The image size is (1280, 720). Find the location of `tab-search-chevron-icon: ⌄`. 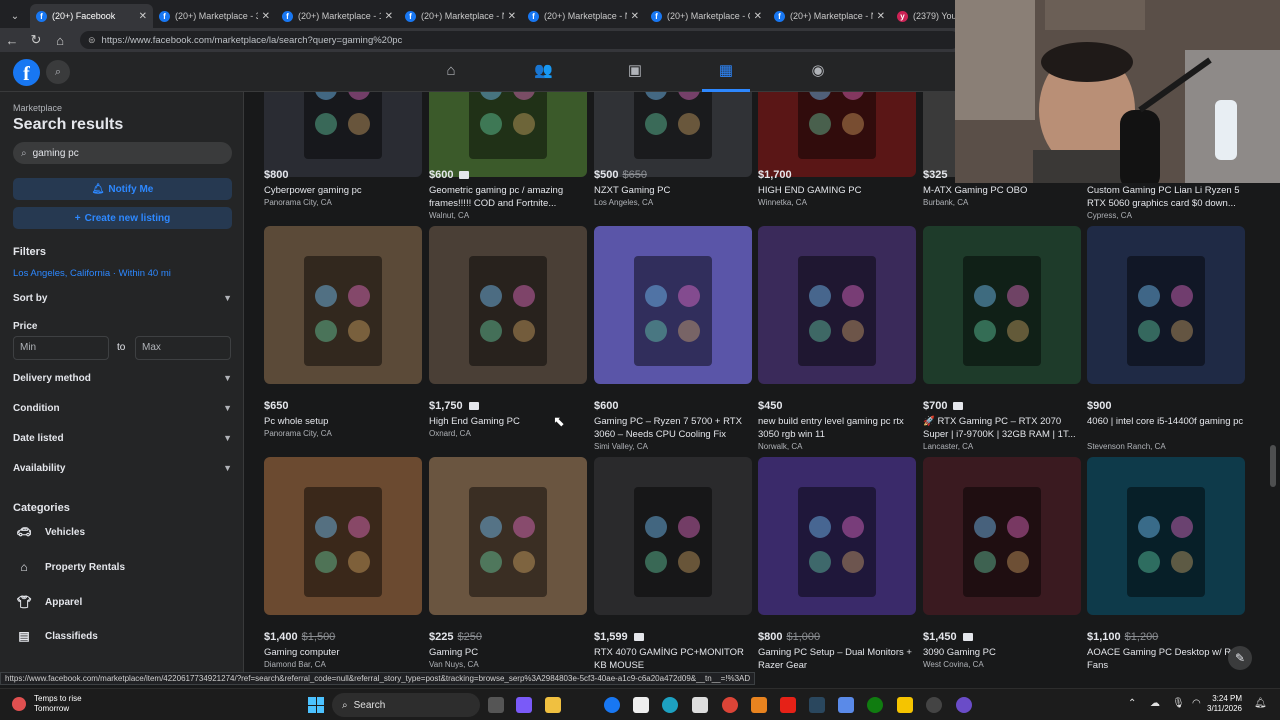

tab-search-chevron-icon: ⌄ is located at coordinates (15, 16).